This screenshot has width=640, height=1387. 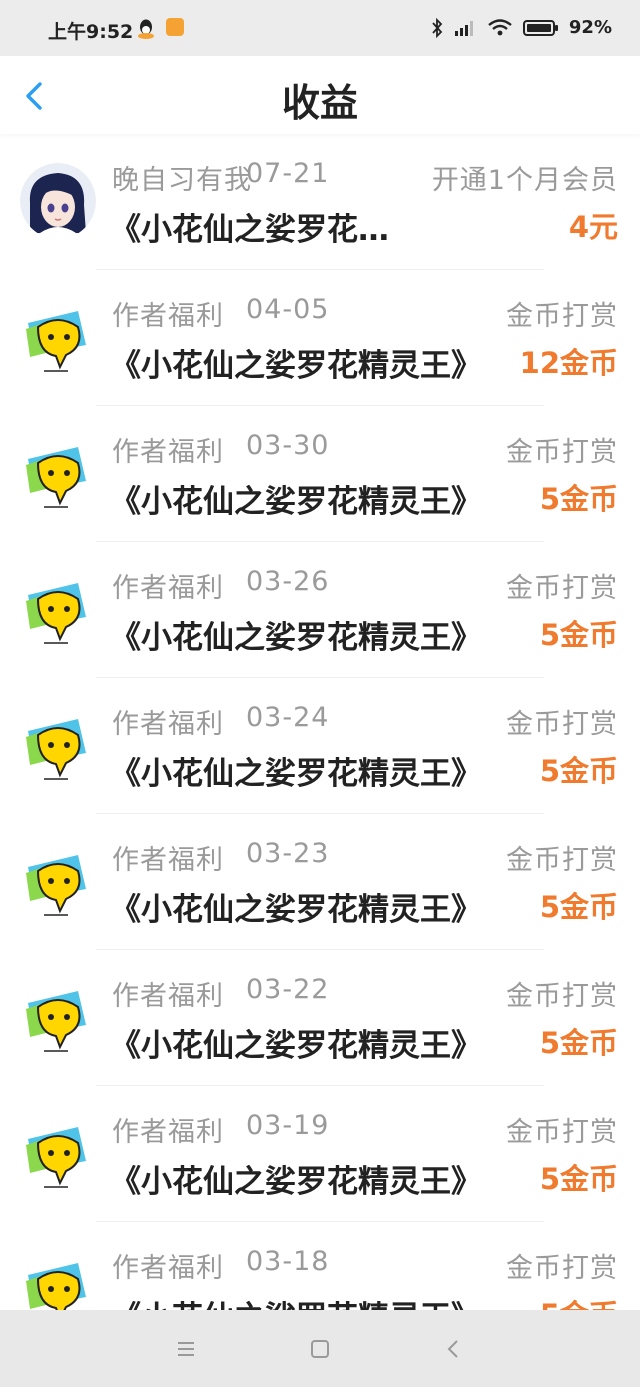 What do you see at coordinates (288, 989) in the screenshot?
I see `income-date: 03-22` at bounding box center [288, 989].